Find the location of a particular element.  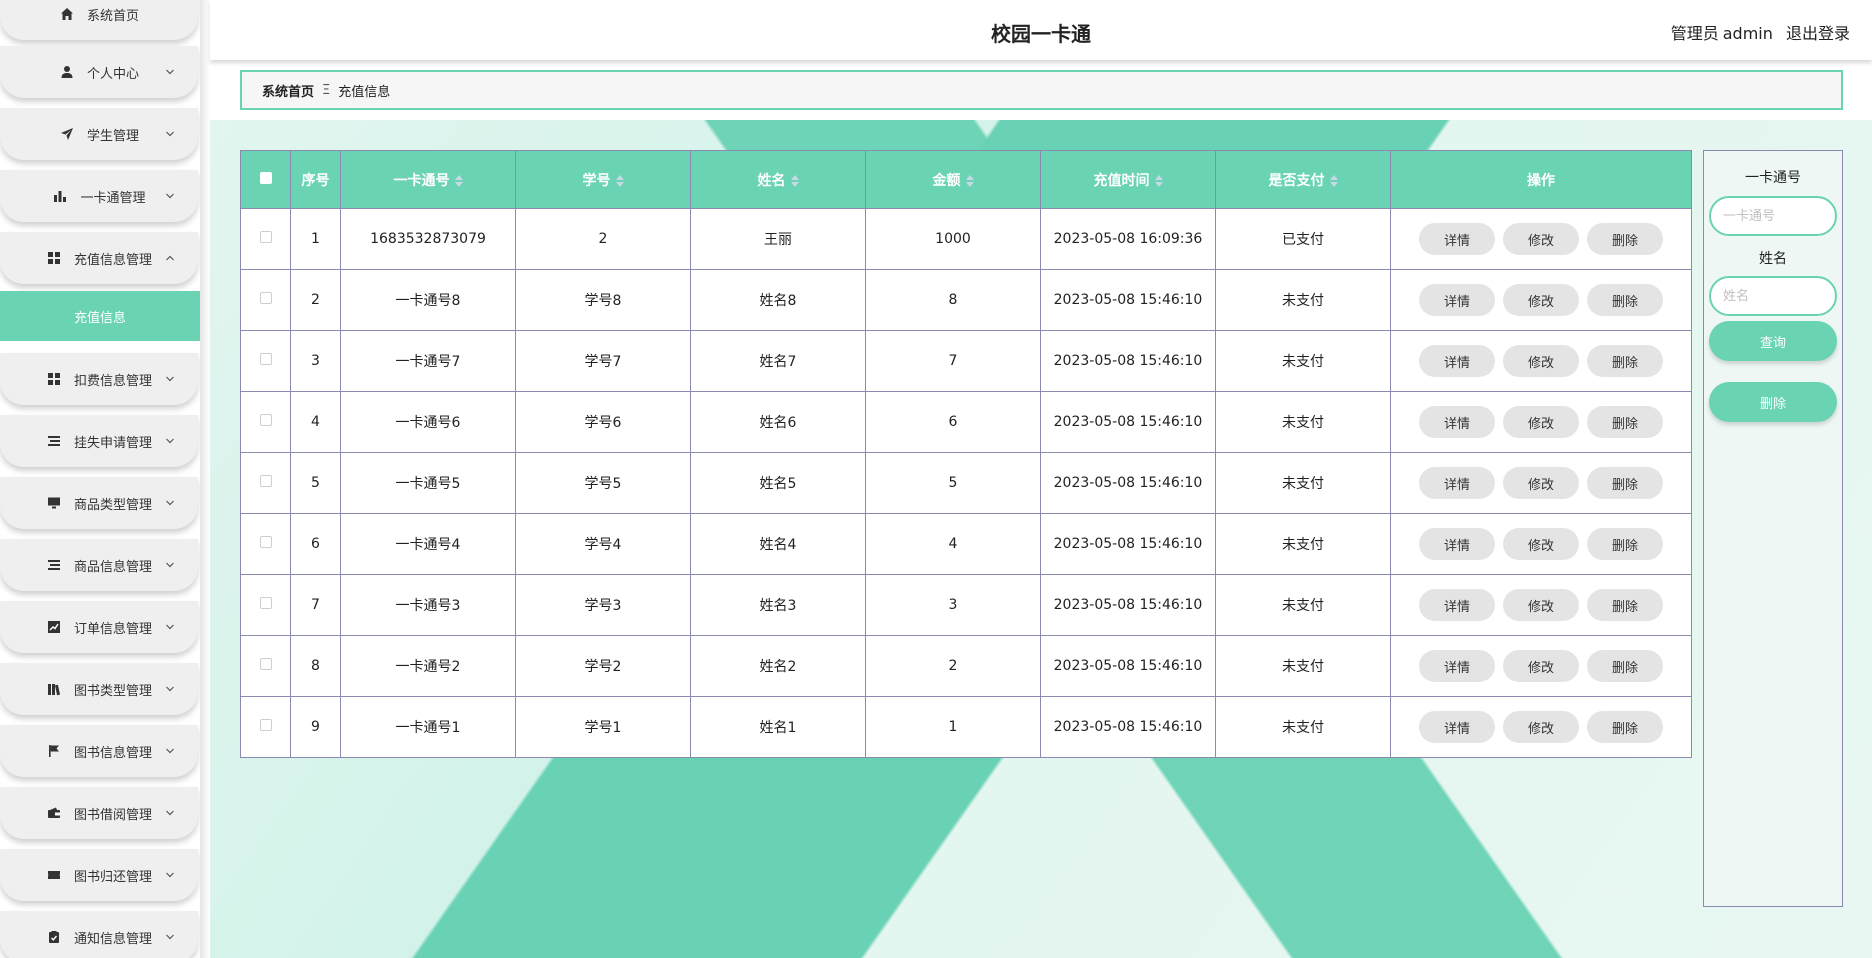

sidebar-subitem-recharge-info: 充值信息 is located at coordinates (100, 316).